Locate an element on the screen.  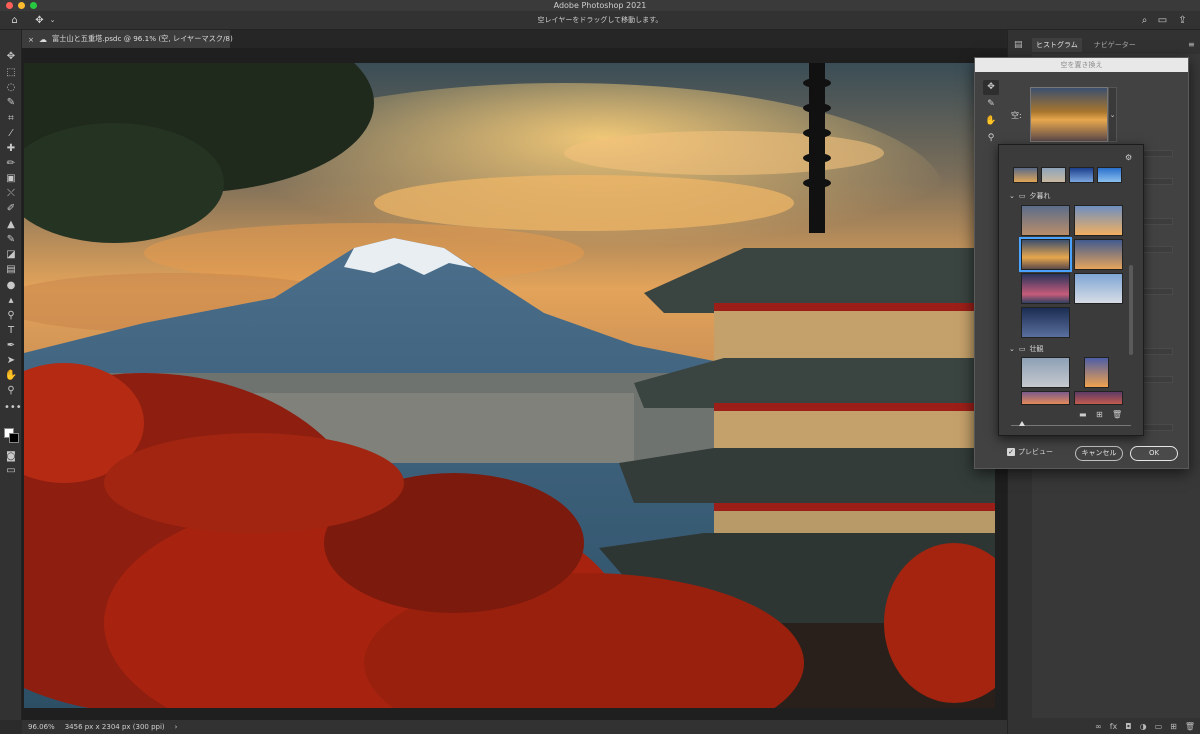
zoom-icon: ⚲ is located at coordinates (991, 138).